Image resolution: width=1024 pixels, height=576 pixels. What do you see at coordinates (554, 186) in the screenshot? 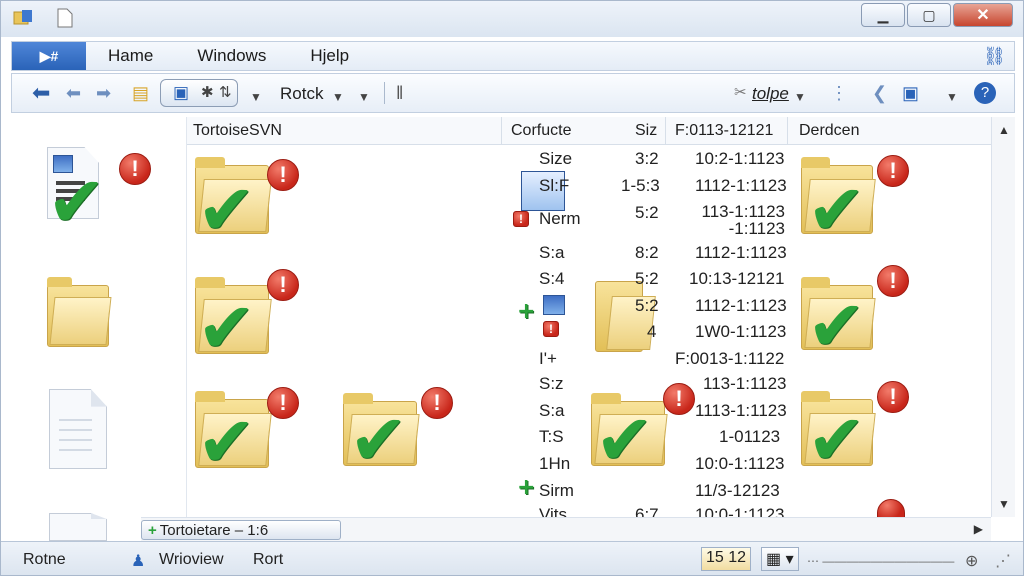
I see `list-item-name: Sl:F` at bounding box center [554, 186].